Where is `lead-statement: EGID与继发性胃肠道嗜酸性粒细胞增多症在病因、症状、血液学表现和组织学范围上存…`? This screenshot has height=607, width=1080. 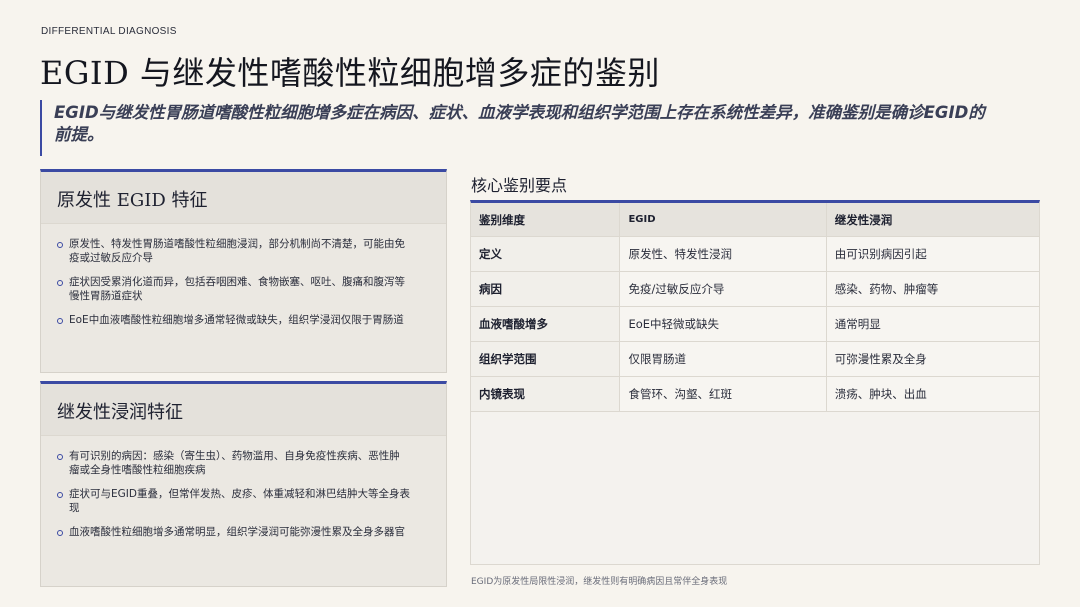
lead-statement: EGID与继发性胃肠道嗜酸性粒细胞增多症在病因、症状、血液学表现和组织学范围上存… is located at coordinates (520, 128).